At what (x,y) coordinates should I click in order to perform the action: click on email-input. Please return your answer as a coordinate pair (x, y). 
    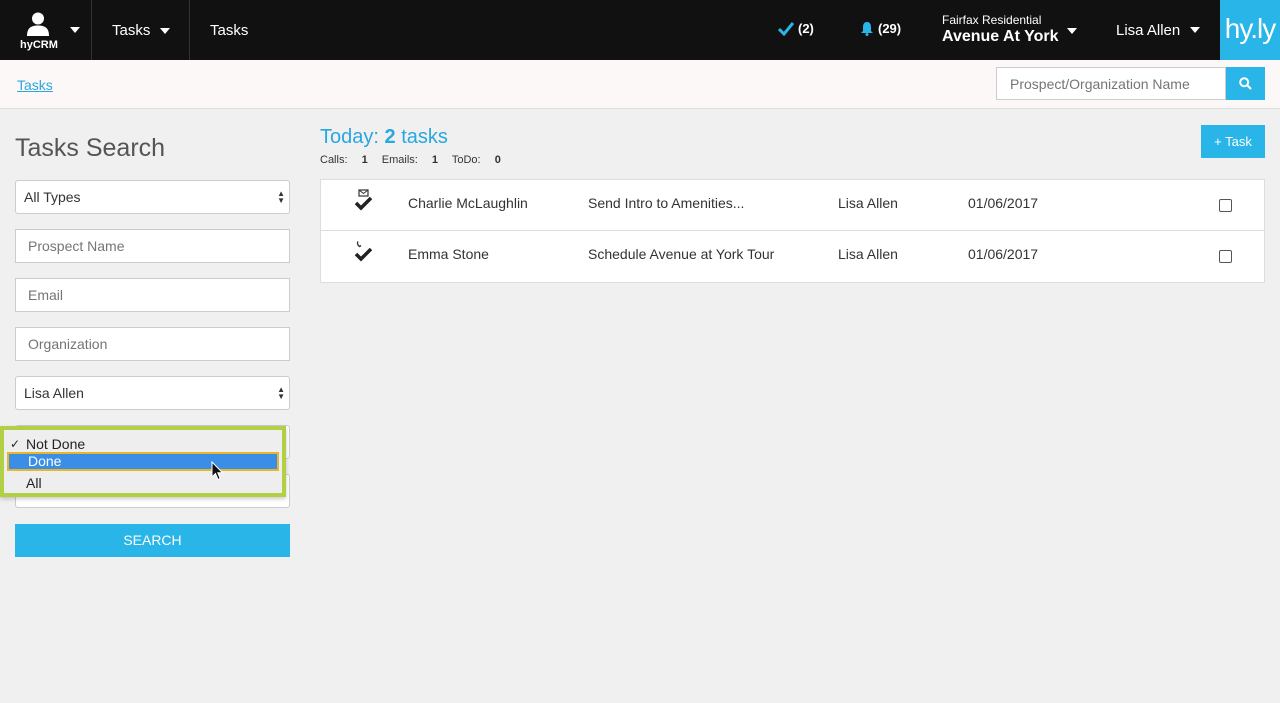
    Looking at the image, I should click on (152, 295).